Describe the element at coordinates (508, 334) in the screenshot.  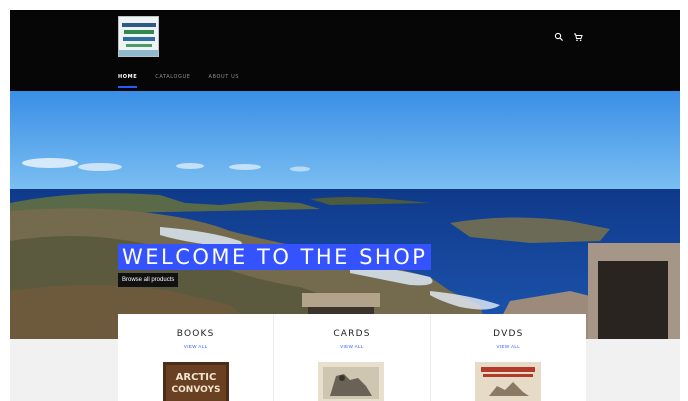
I see `collection-title: DVDS` at that location.